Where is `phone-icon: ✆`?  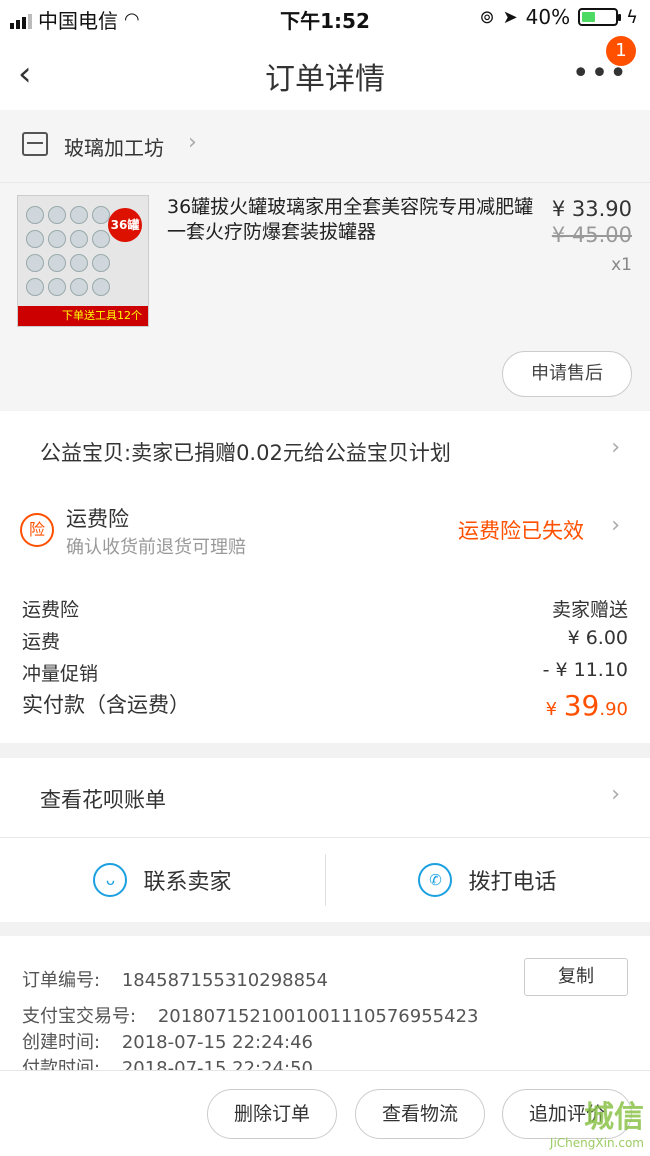
phone-icon: ✆ is located at coordinates (435, 880).